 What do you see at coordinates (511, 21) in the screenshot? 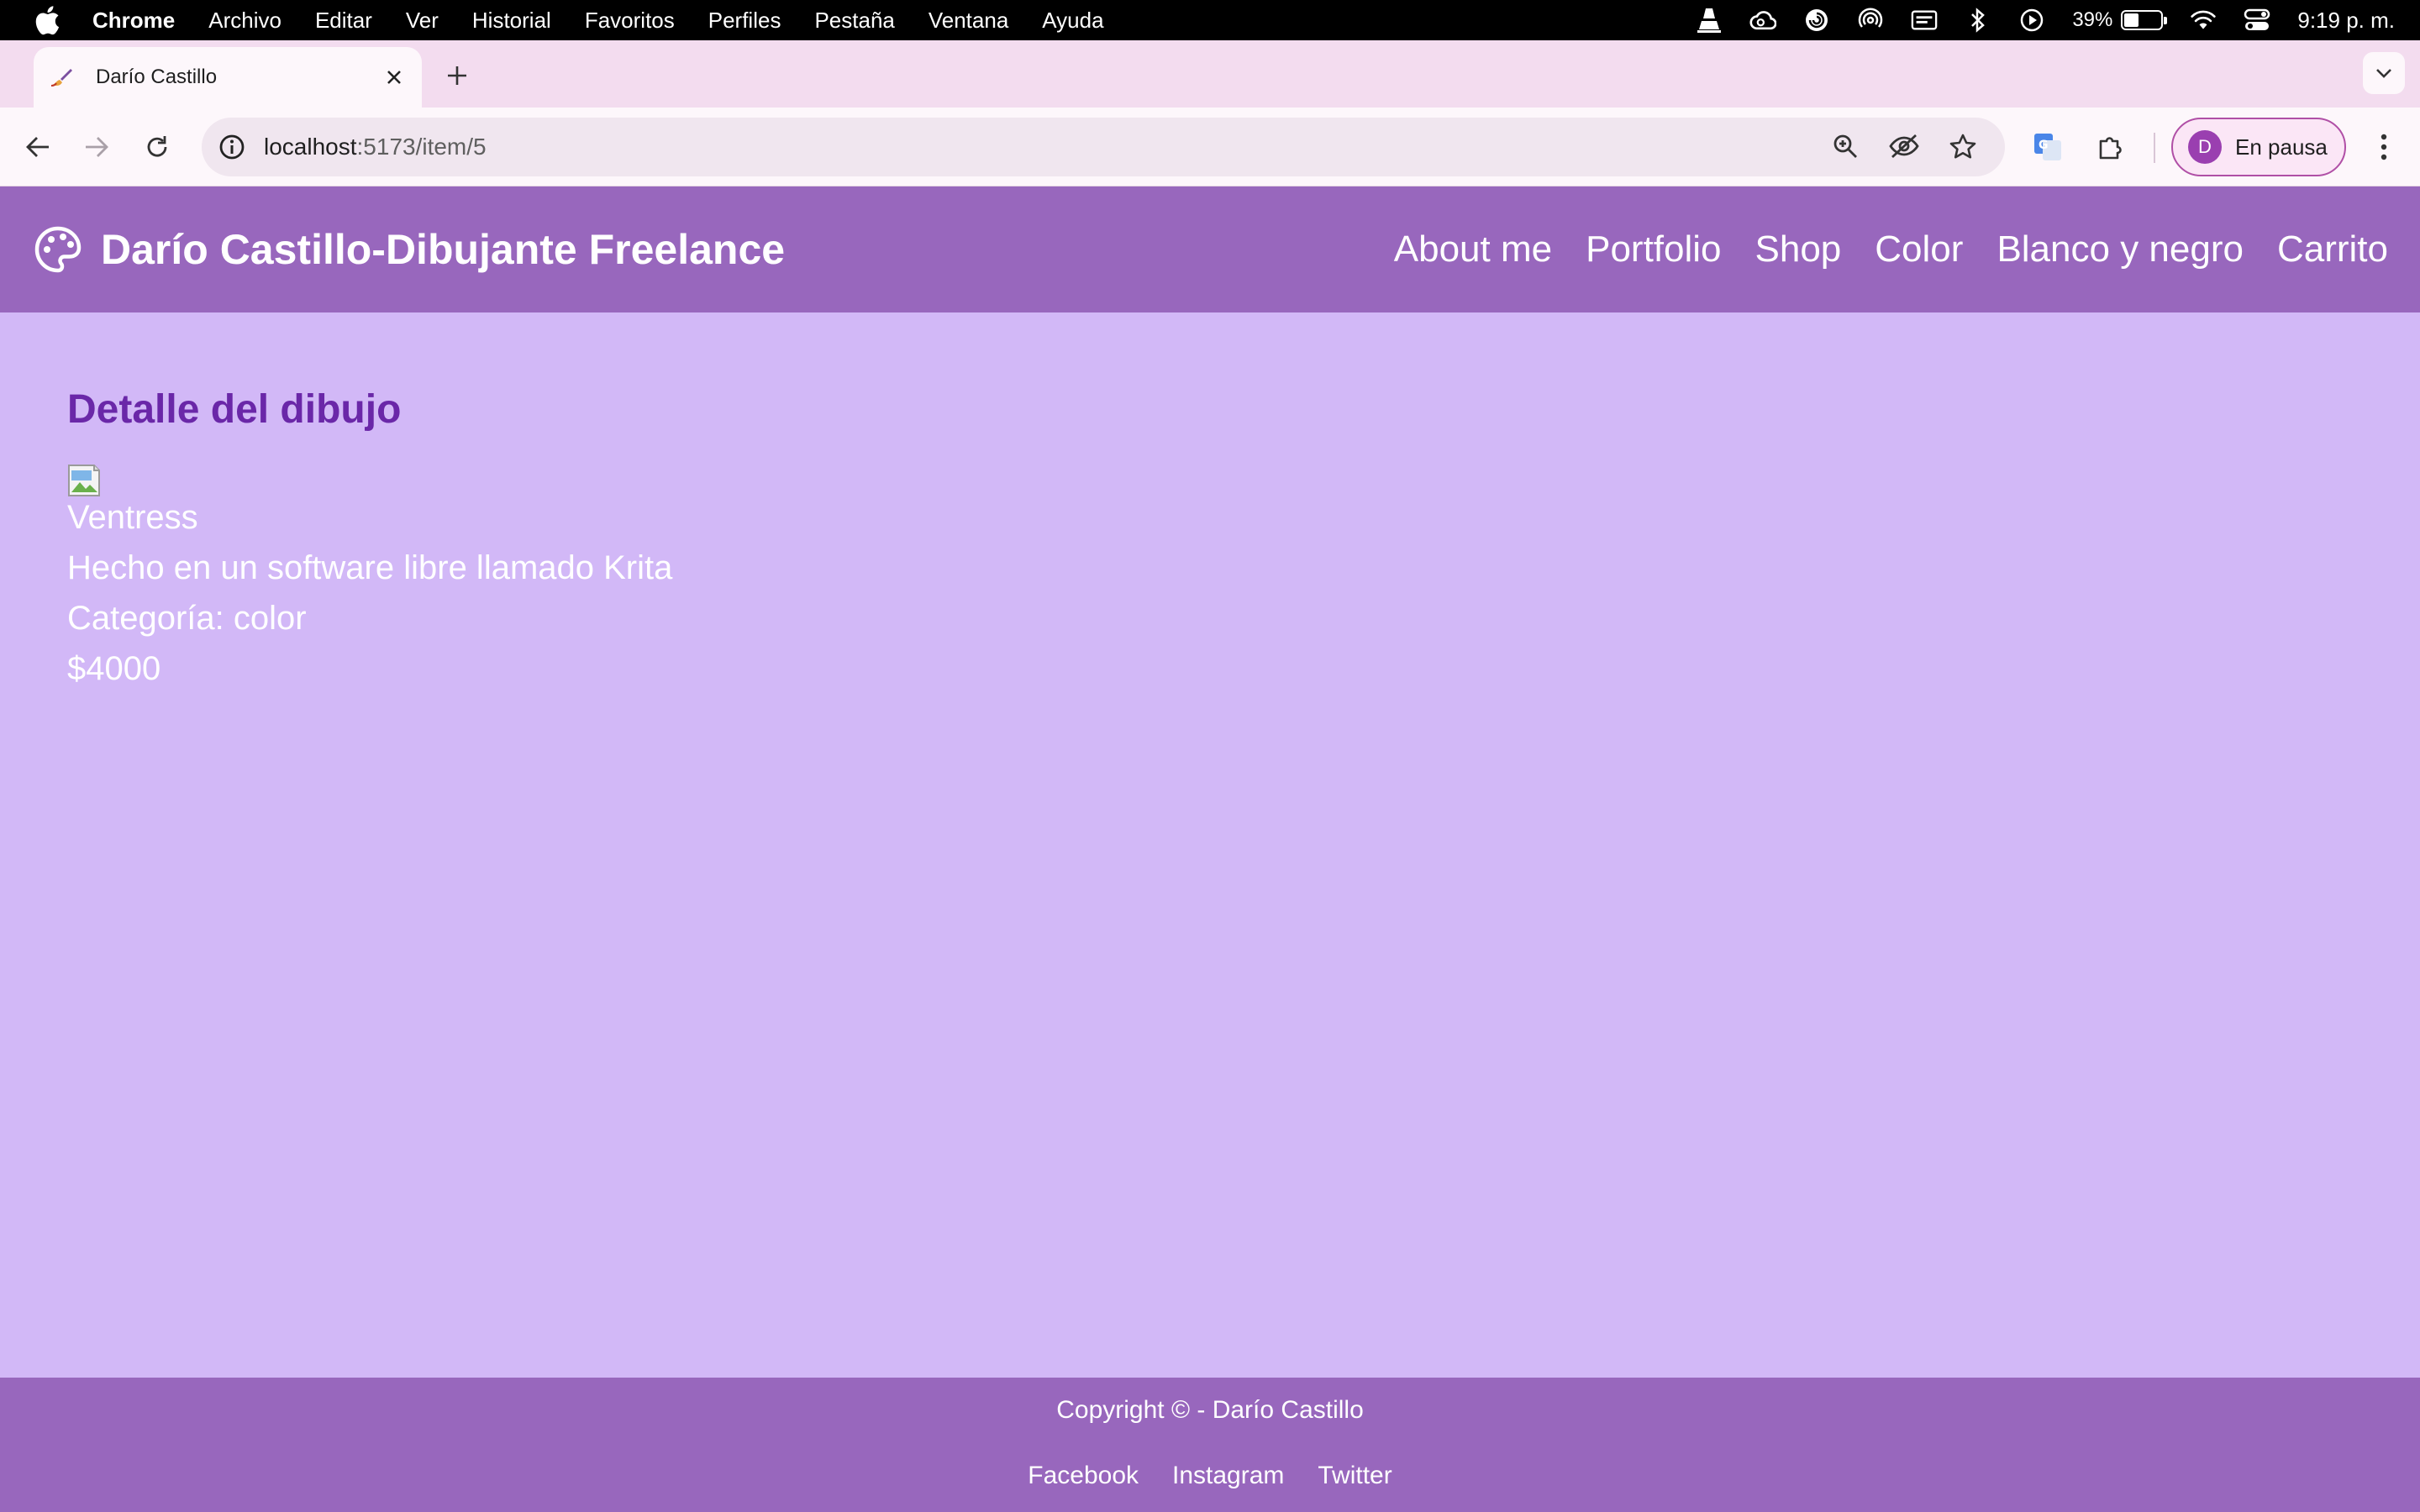
I see `menu-historial: Historial` at bounding box center [511, 21].